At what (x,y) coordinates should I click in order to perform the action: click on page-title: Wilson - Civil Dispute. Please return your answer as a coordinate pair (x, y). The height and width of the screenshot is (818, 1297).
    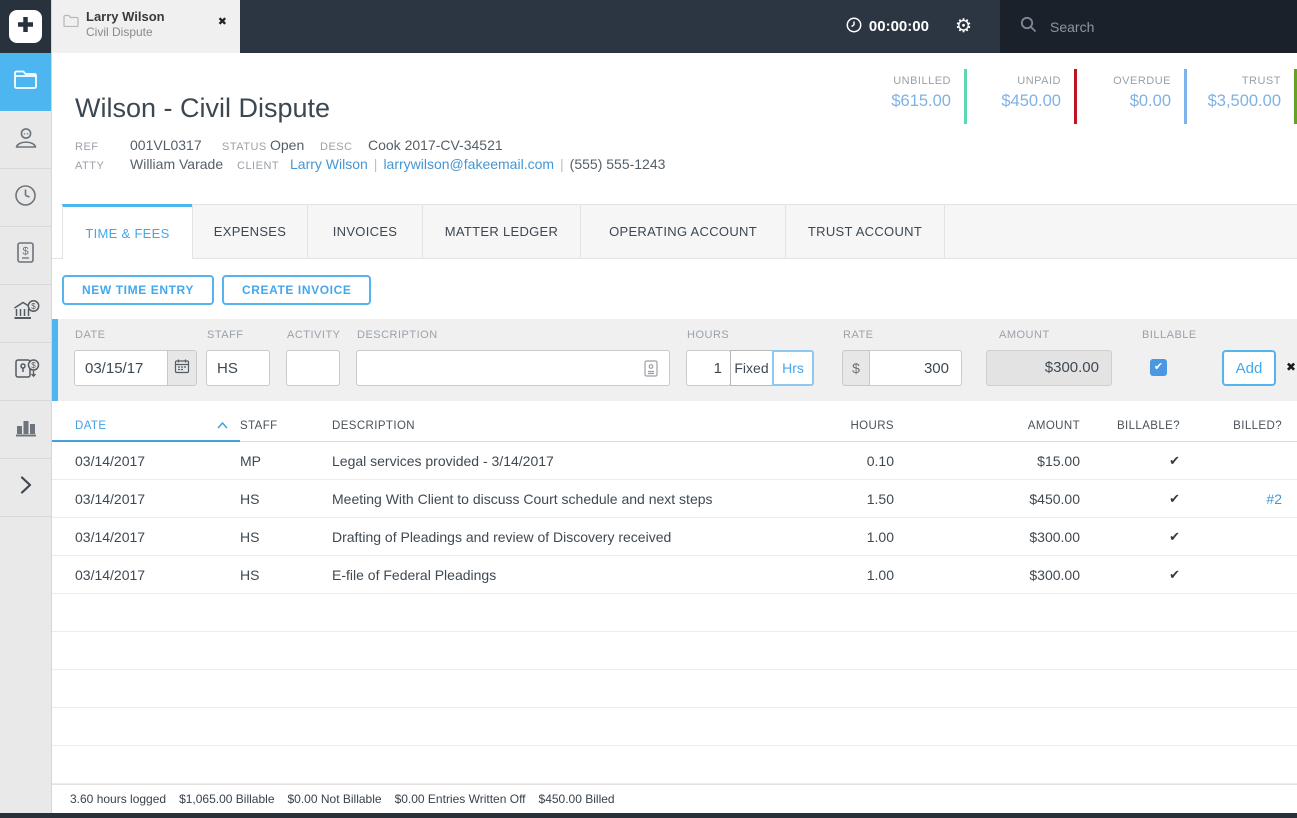
    Looking at the image, I should click on (203, 108).